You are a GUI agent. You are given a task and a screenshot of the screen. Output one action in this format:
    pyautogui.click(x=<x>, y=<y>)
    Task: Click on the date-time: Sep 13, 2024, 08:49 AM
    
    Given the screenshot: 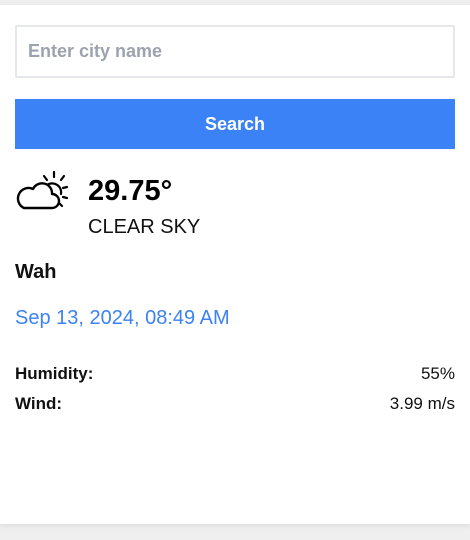 What is the action you would take?
    pyautogui.click(x=122, y=318)
    